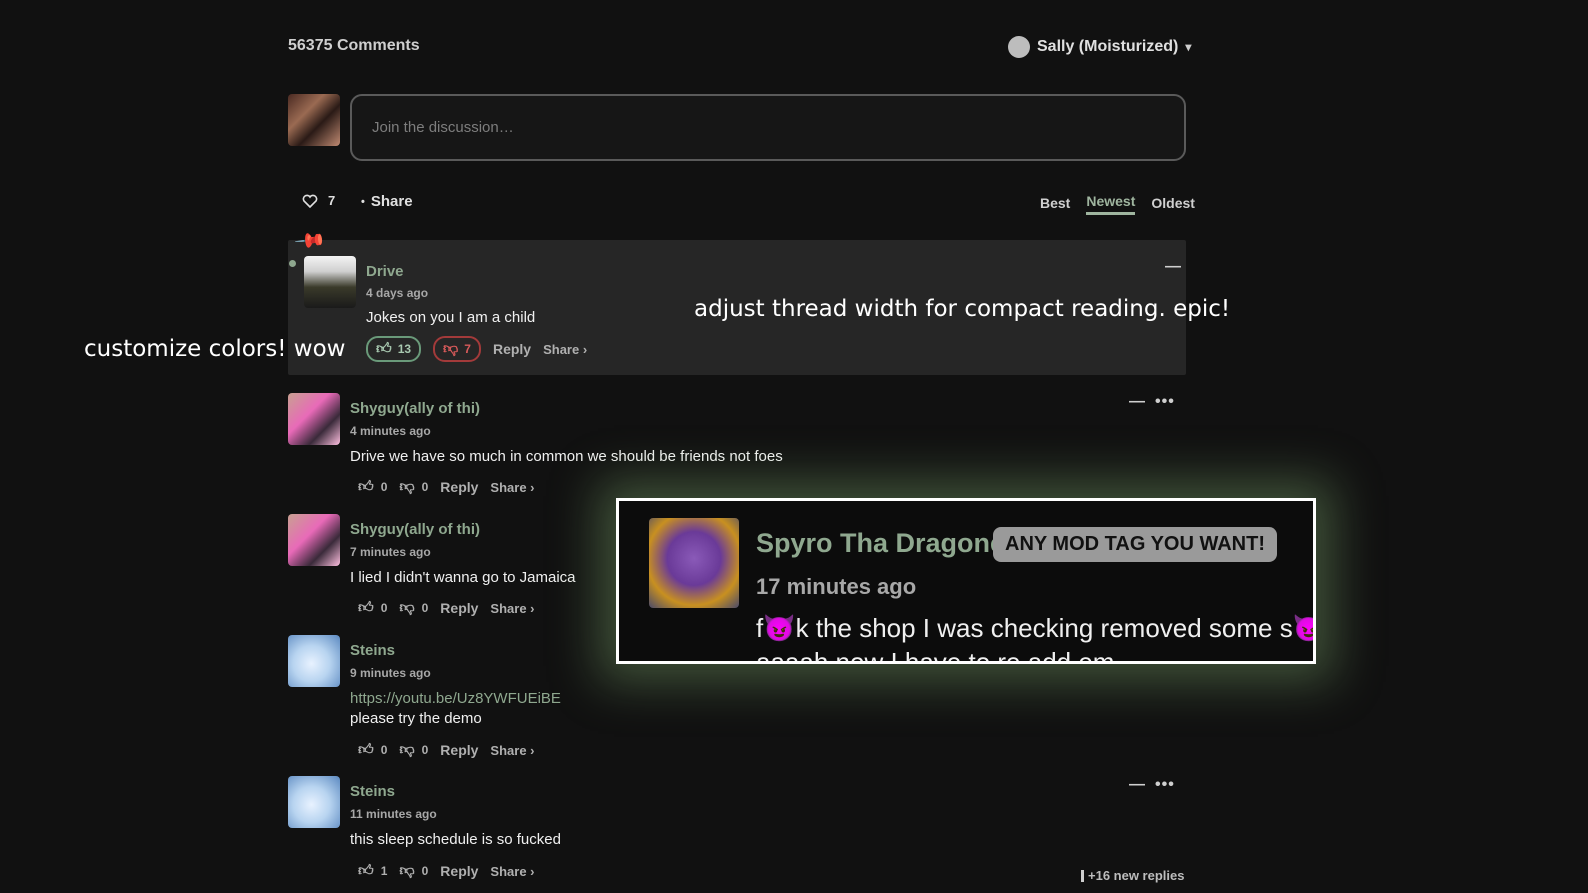 The height and width of the screenshot is (893, 1588). I want to click on comment-time: 9 minutes ago, so click(390, 673).